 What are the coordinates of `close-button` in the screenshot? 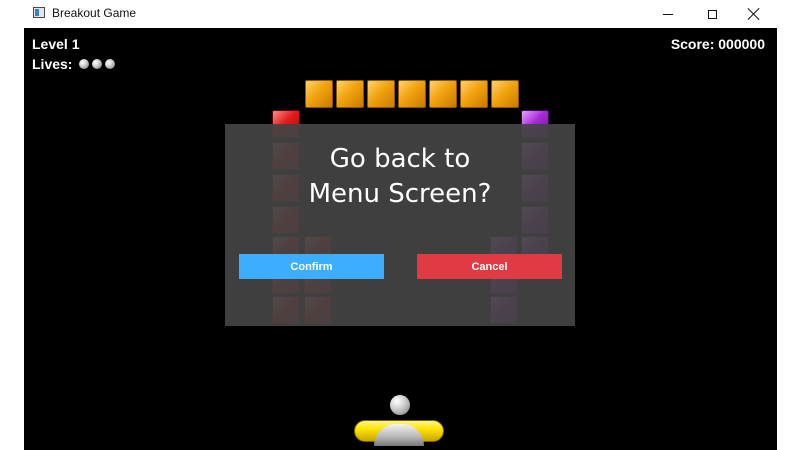 It's located at (754, 14).